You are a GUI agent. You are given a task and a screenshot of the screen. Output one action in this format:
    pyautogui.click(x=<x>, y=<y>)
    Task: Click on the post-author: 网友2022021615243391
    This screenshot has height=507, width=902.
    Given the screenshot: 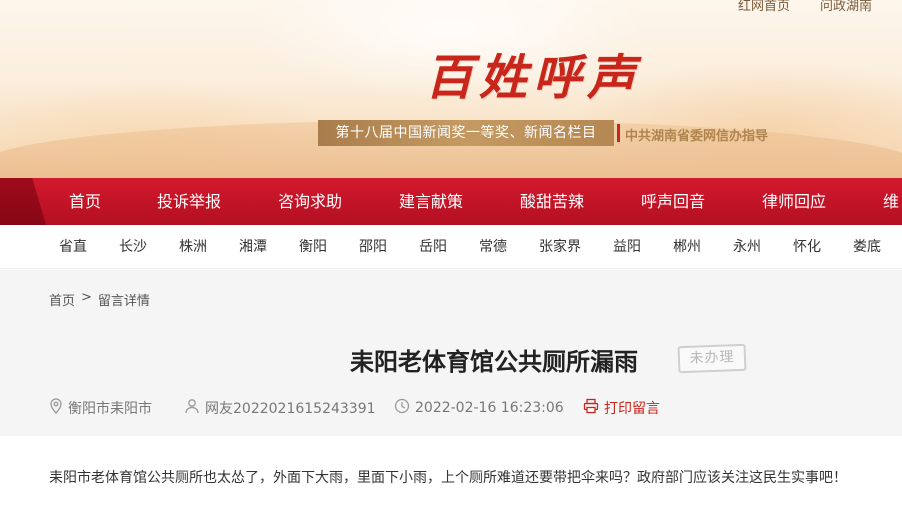 What is the action you would take?
    pyautogui.click(x=280, y=408)
    